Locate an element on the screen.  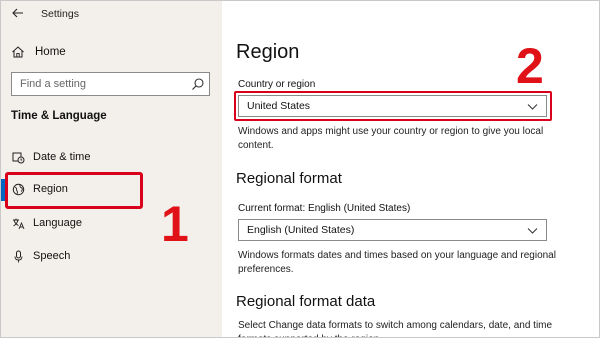
search-placeholder: Find a setting is located at coordinates (53, 84).